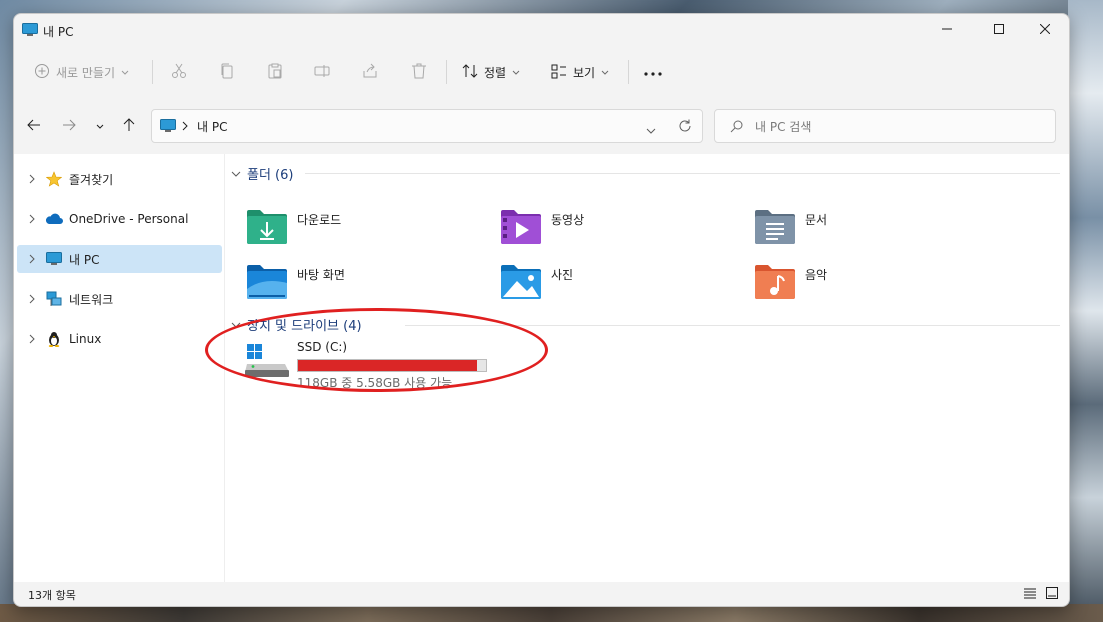 This screenshot has height=622, width=1103. I want to click on copy-button, so click(227, 72).